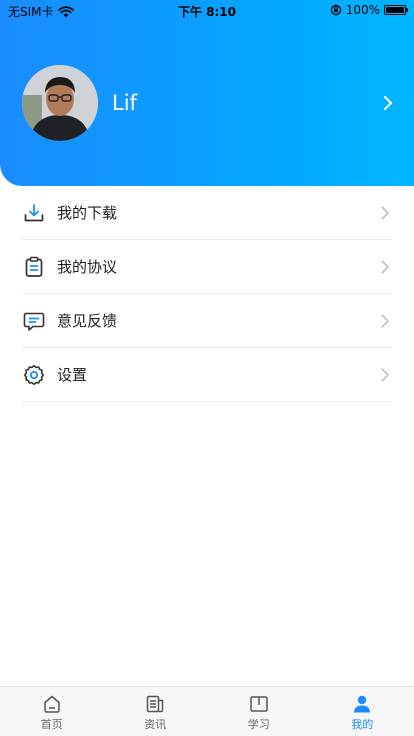  I want to click on menu-label-feedback: 意见反馈, so click(87, 321).